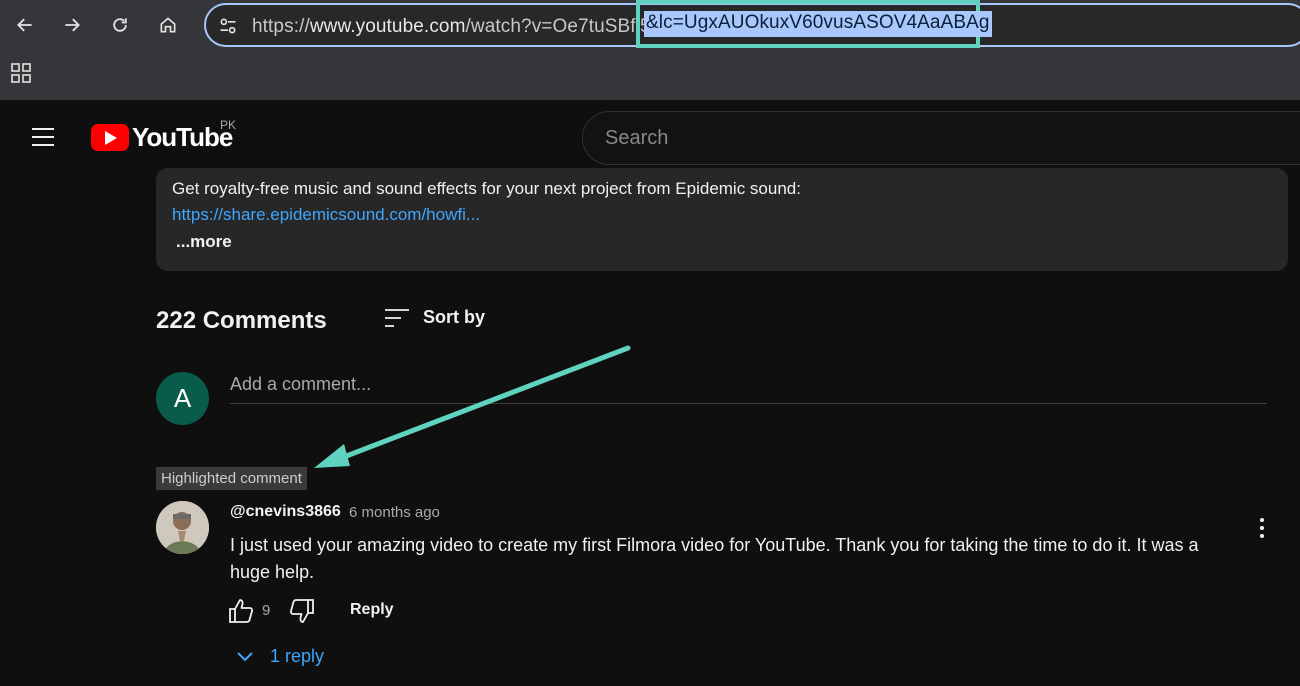 This screenshot has height=686, width=1300. I want to click on home-button, so click(168, 25).